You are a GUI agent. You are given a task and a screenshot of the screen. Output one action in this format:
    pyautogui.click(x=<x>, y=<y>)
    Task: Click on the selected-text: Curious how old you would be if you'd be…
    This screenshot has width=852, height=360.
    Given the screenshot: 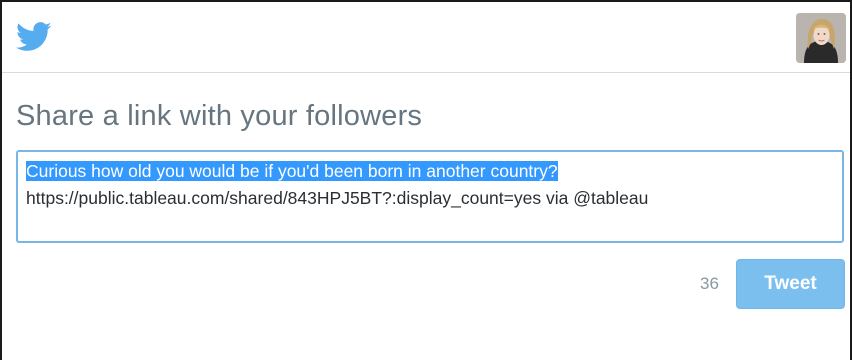 What is the action you would take?
    pyautogui.click(x=292, y=171)
    